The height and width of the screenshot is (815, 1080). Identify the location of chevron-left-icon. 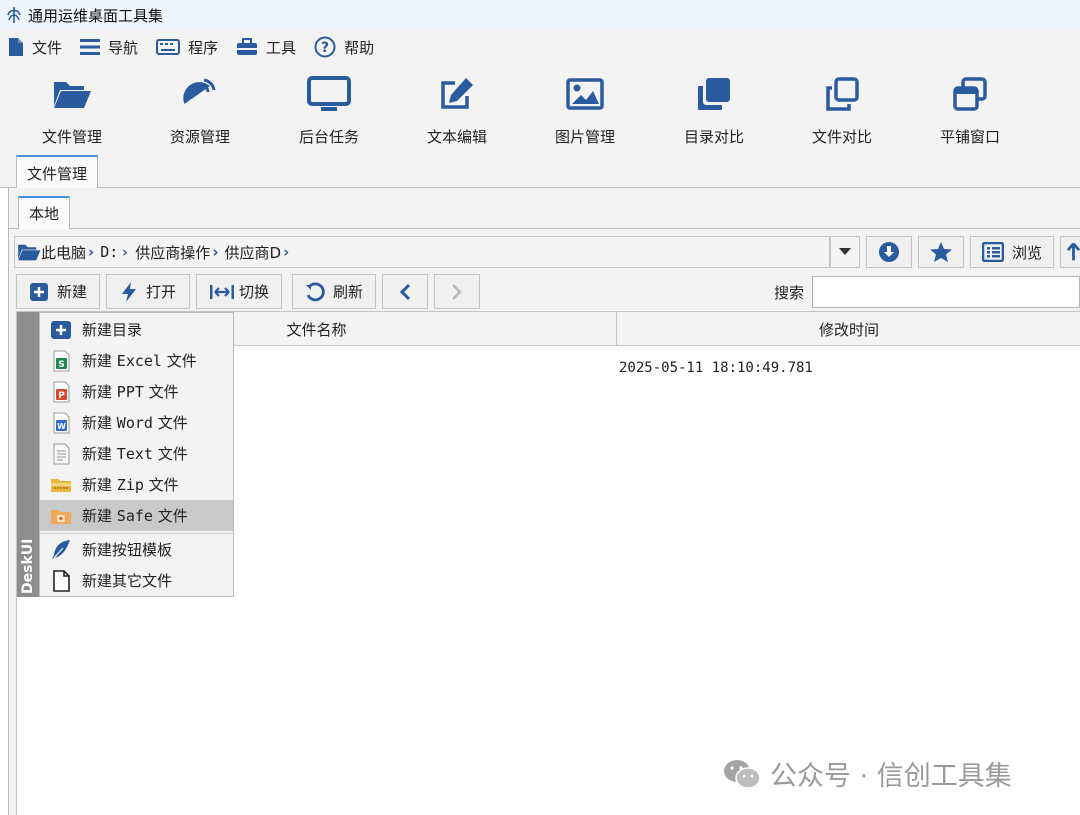
(405, 291).